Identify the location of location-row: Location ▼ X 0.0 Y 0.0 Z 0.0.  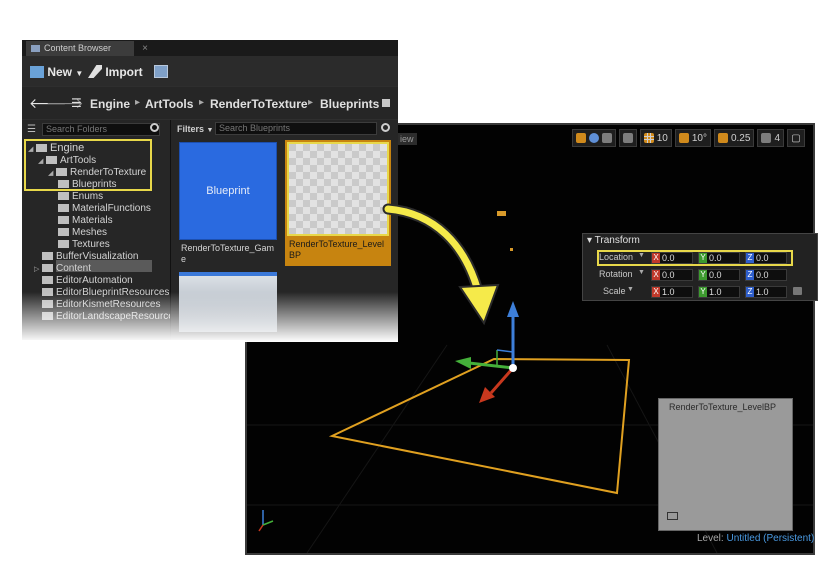
(700, 258).